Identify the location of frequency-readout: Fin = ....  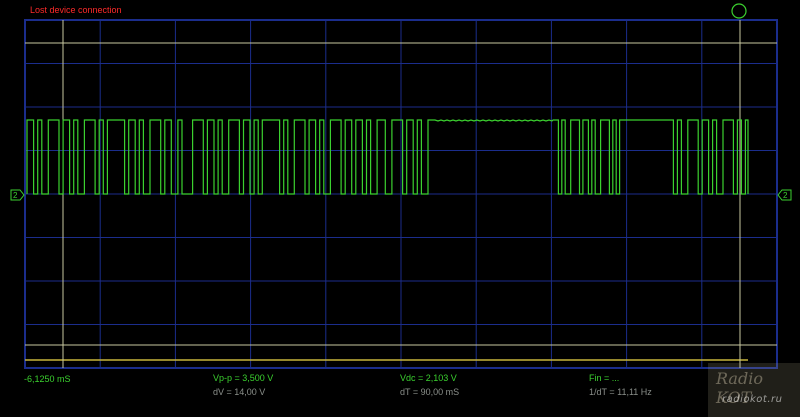
(604, 378).